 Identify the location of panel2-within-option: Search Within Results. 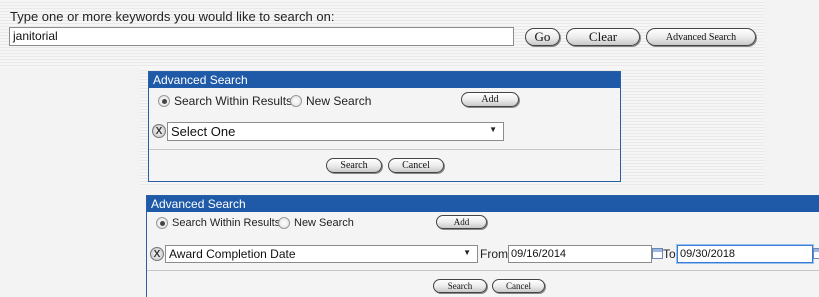
(218, 223).